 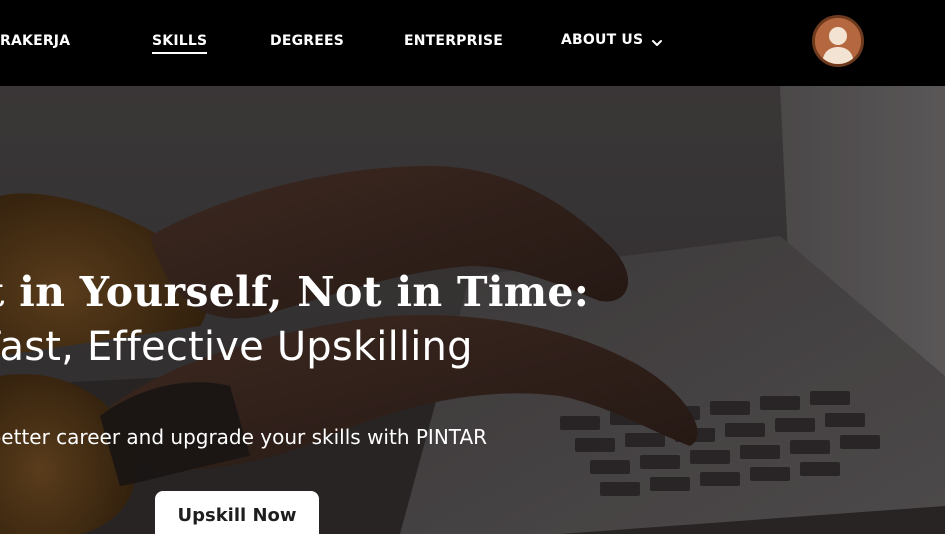 What do you see at coordinates (657, 40) in the screenshot?
I see `chevron-down-icon` at bounding box center [657, 40].